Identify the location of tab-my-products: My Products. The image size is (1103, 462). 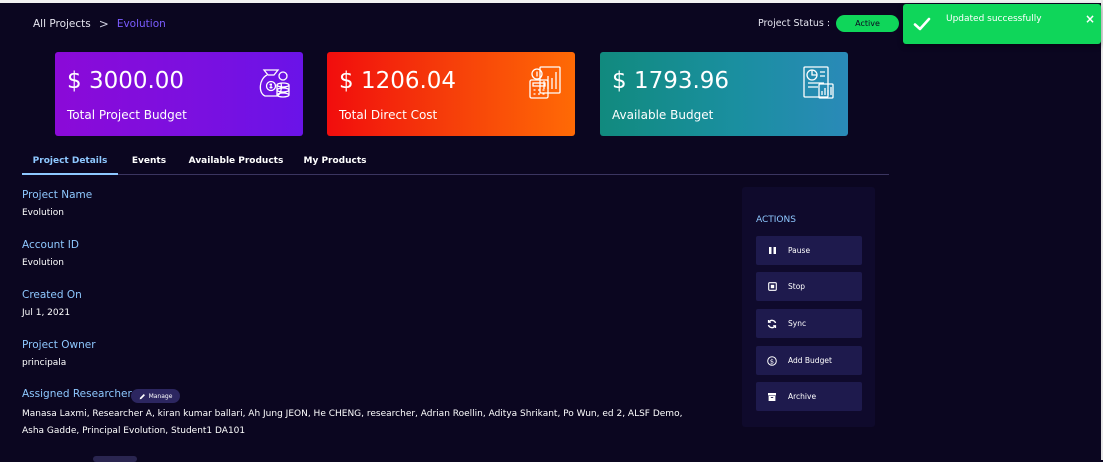
(335, 161).